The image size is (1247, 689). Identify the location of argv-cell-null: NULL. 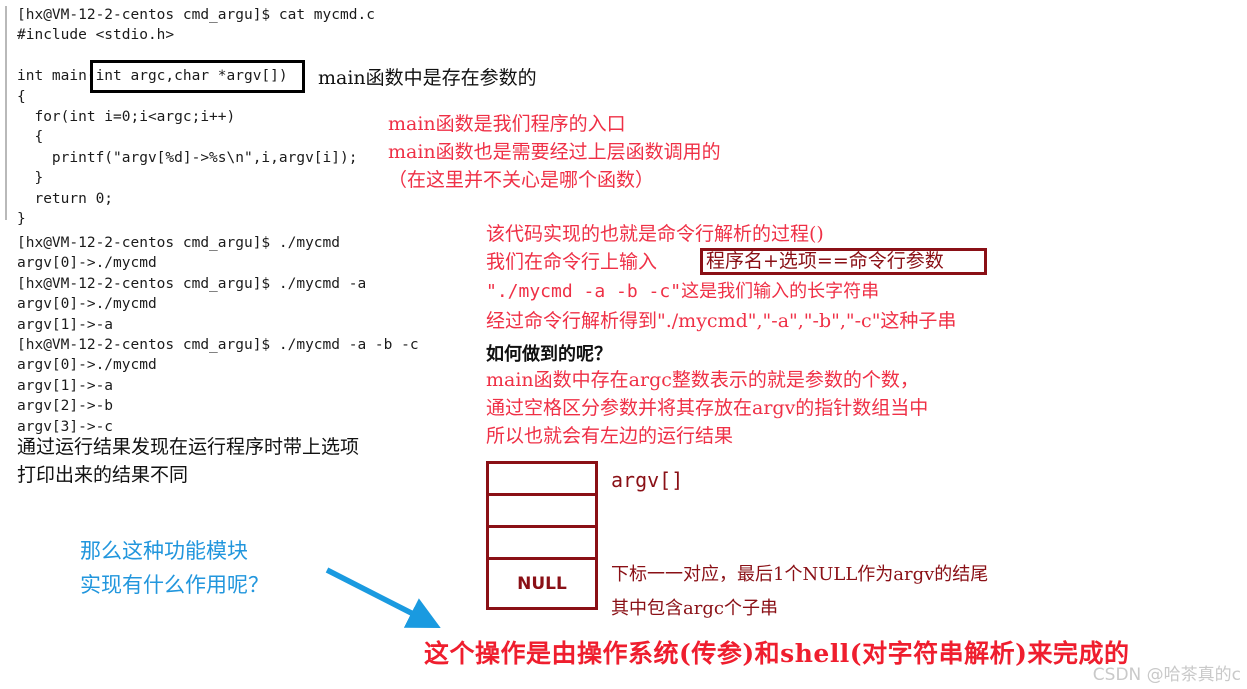
(542, 583).